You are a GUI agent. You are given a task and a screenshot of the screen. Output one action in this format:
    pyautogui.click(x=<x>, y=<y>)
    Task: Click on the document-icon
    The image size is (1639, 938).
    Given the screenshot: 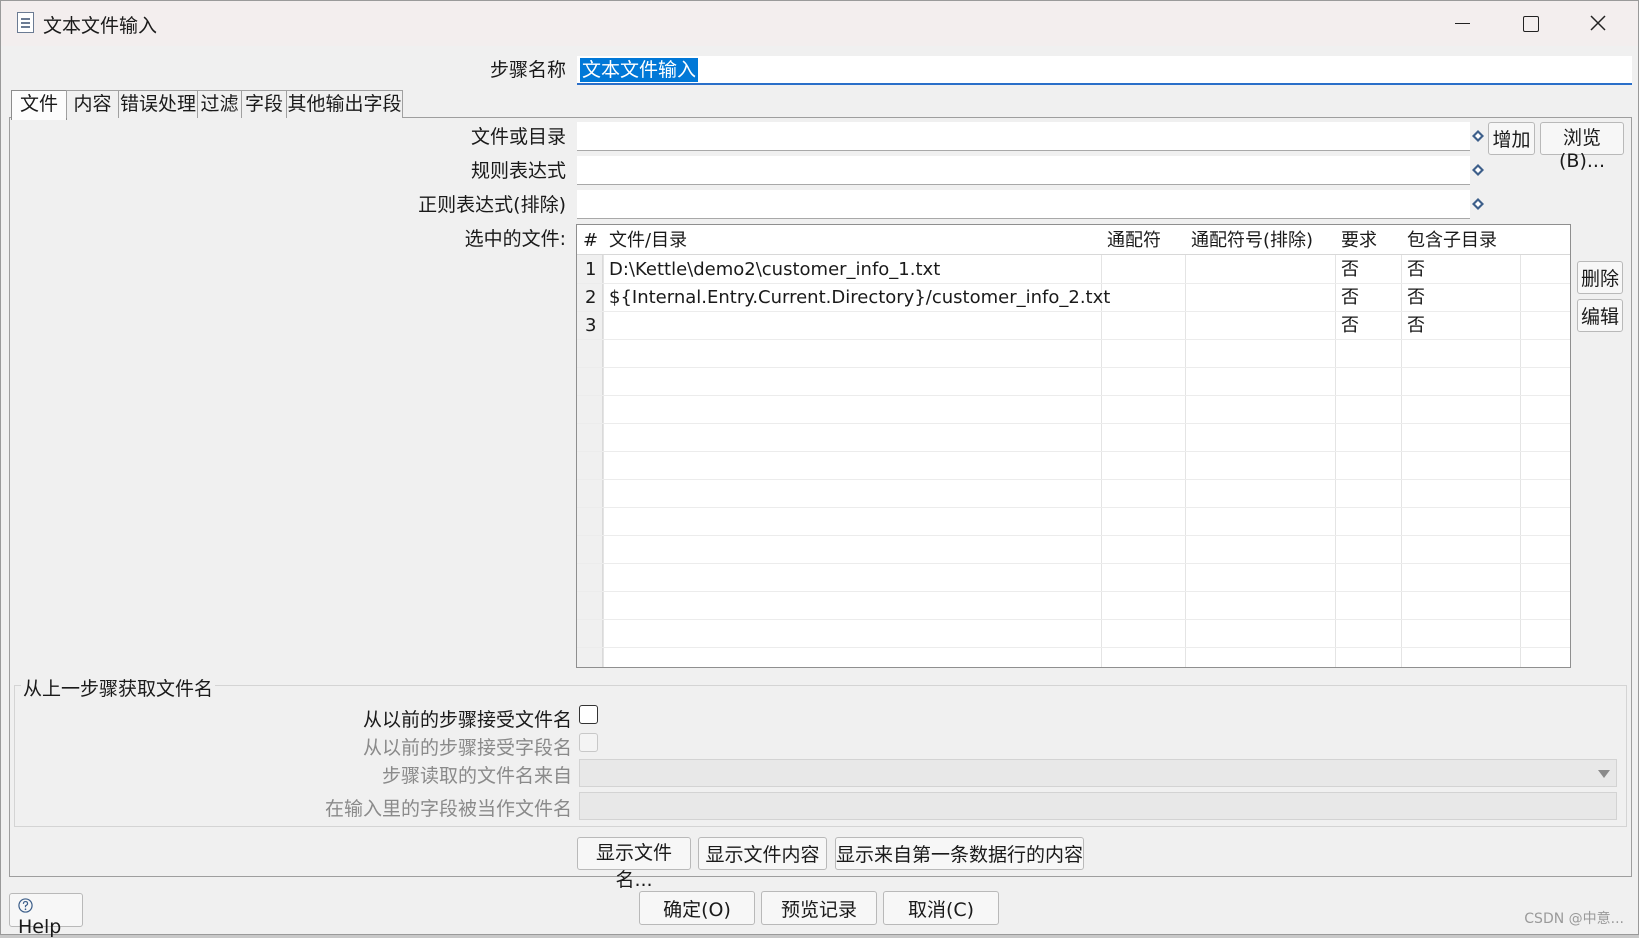 What is the action you would take?
    pyautogui.click(x=25, y=22)
    